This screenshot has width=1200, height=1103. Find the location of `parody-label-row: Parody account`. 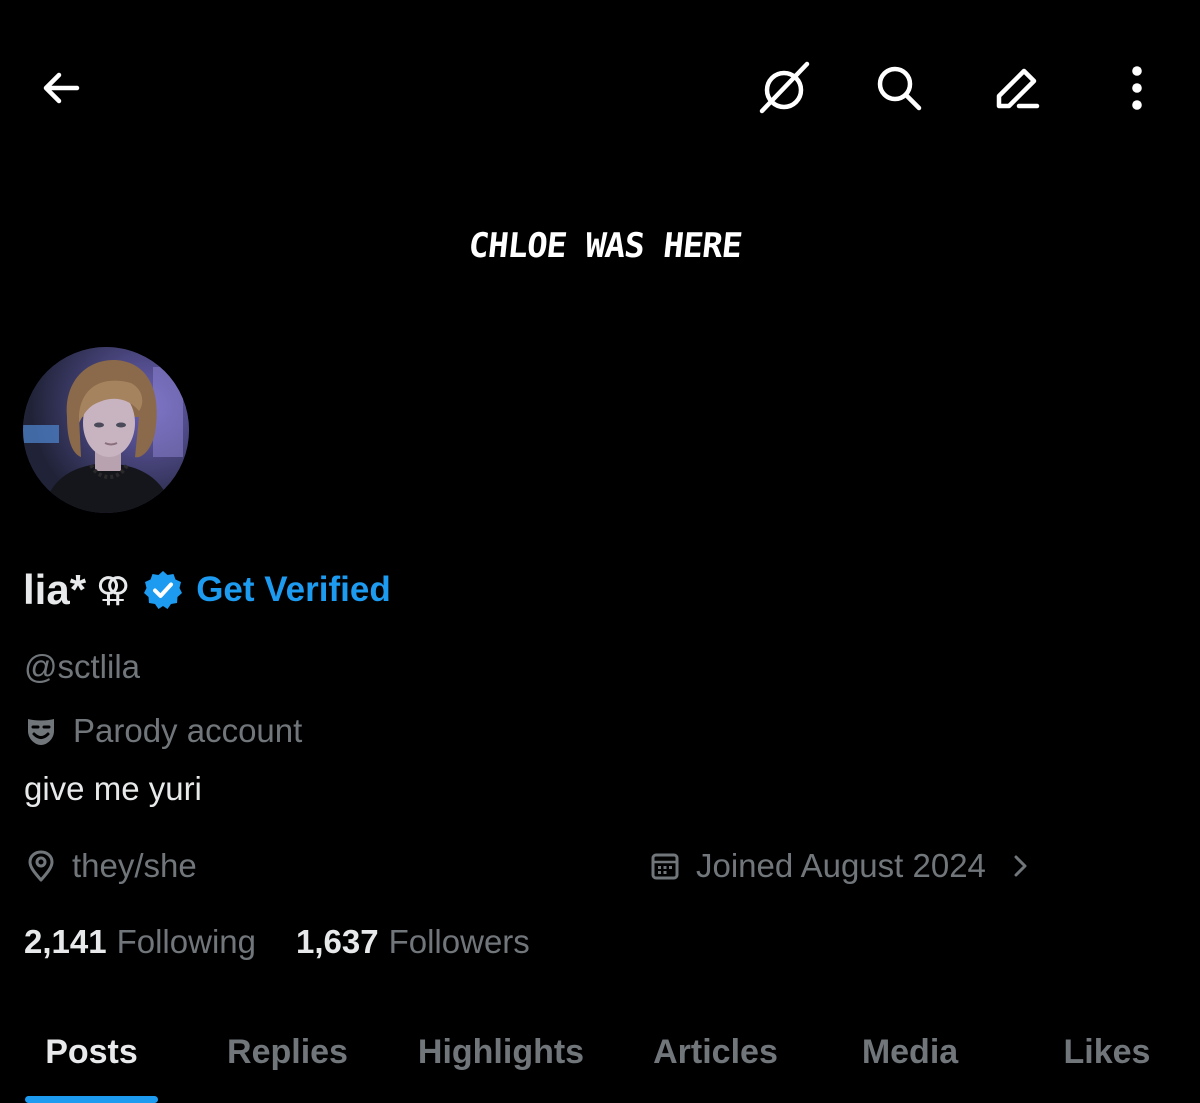

parody-label-row: Parody account is located at coordinates (163, 731).